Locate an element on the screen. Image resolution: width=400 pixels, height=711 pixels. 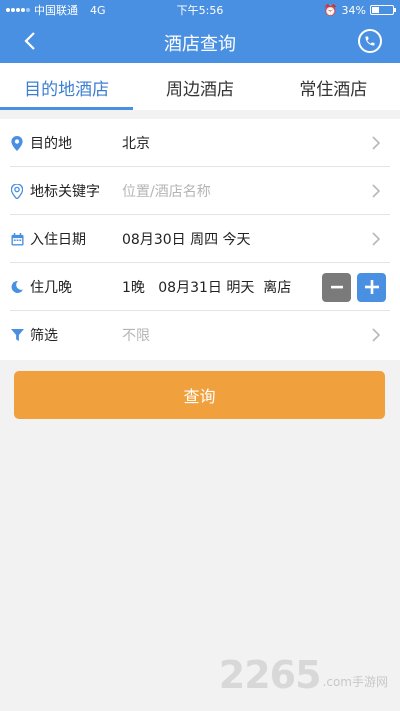
site-watermark: 2265 .com手游网 is located at coordinates (303, 675).